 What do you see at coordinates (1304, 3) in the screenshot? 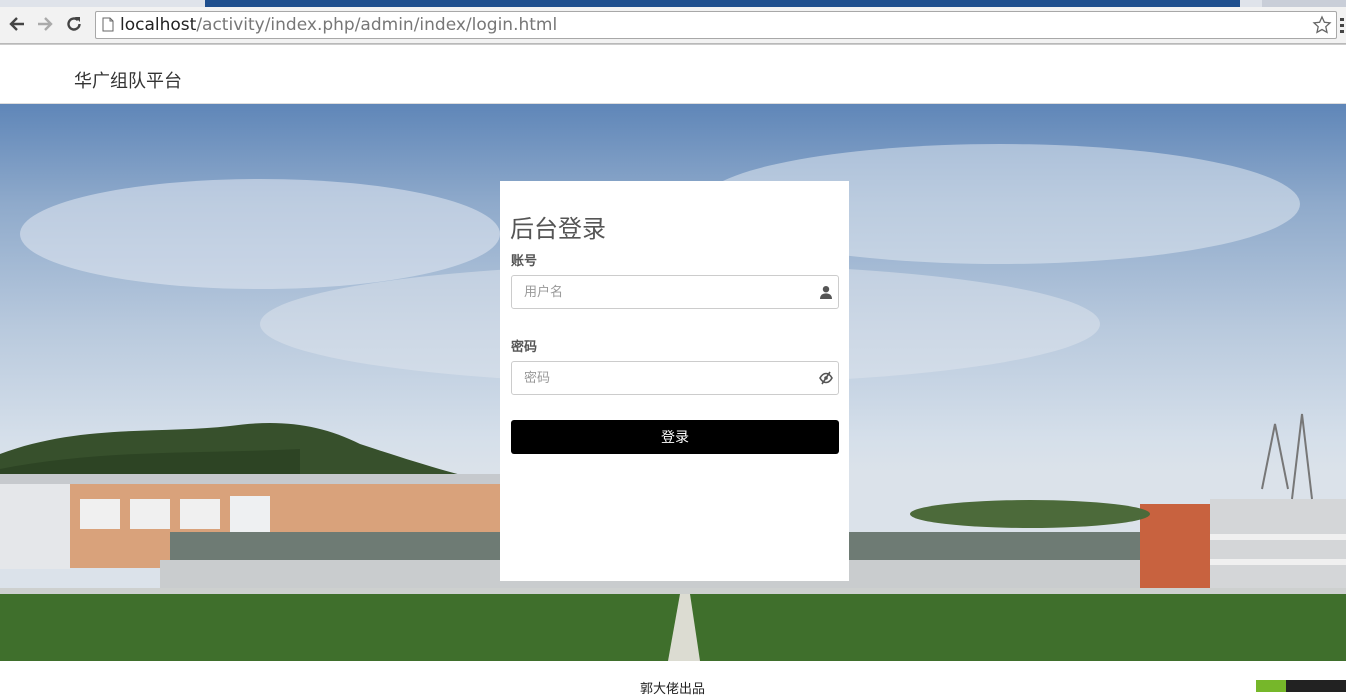
I see `window-controls` at bounding box center [1304, 3].